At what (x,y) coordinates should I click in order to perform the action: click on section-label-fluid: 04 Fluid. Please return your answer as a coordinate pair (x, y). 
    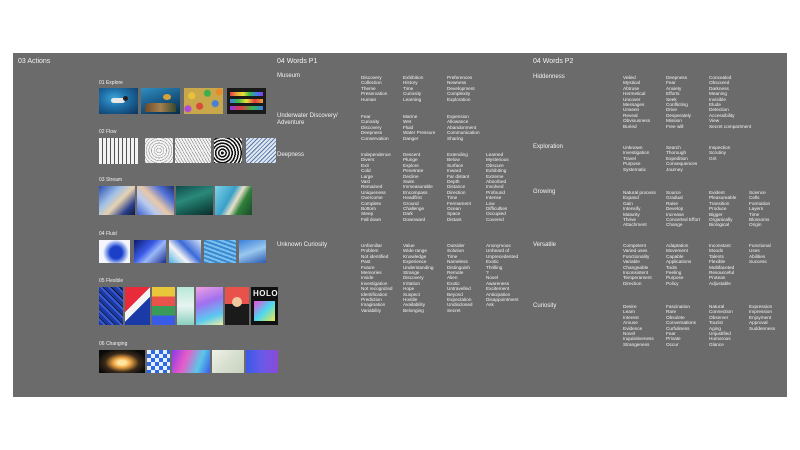
    Looking at the image, I should click on (108, 234).